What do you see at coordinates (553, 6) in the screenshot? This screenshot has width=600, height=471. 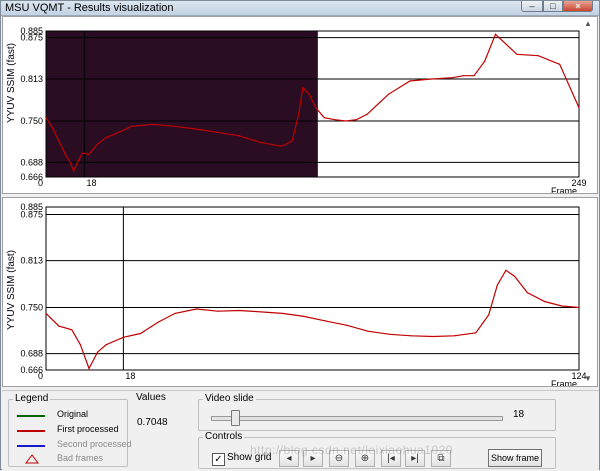 I see `maximize-button: □` at bounding box center [553, 6].